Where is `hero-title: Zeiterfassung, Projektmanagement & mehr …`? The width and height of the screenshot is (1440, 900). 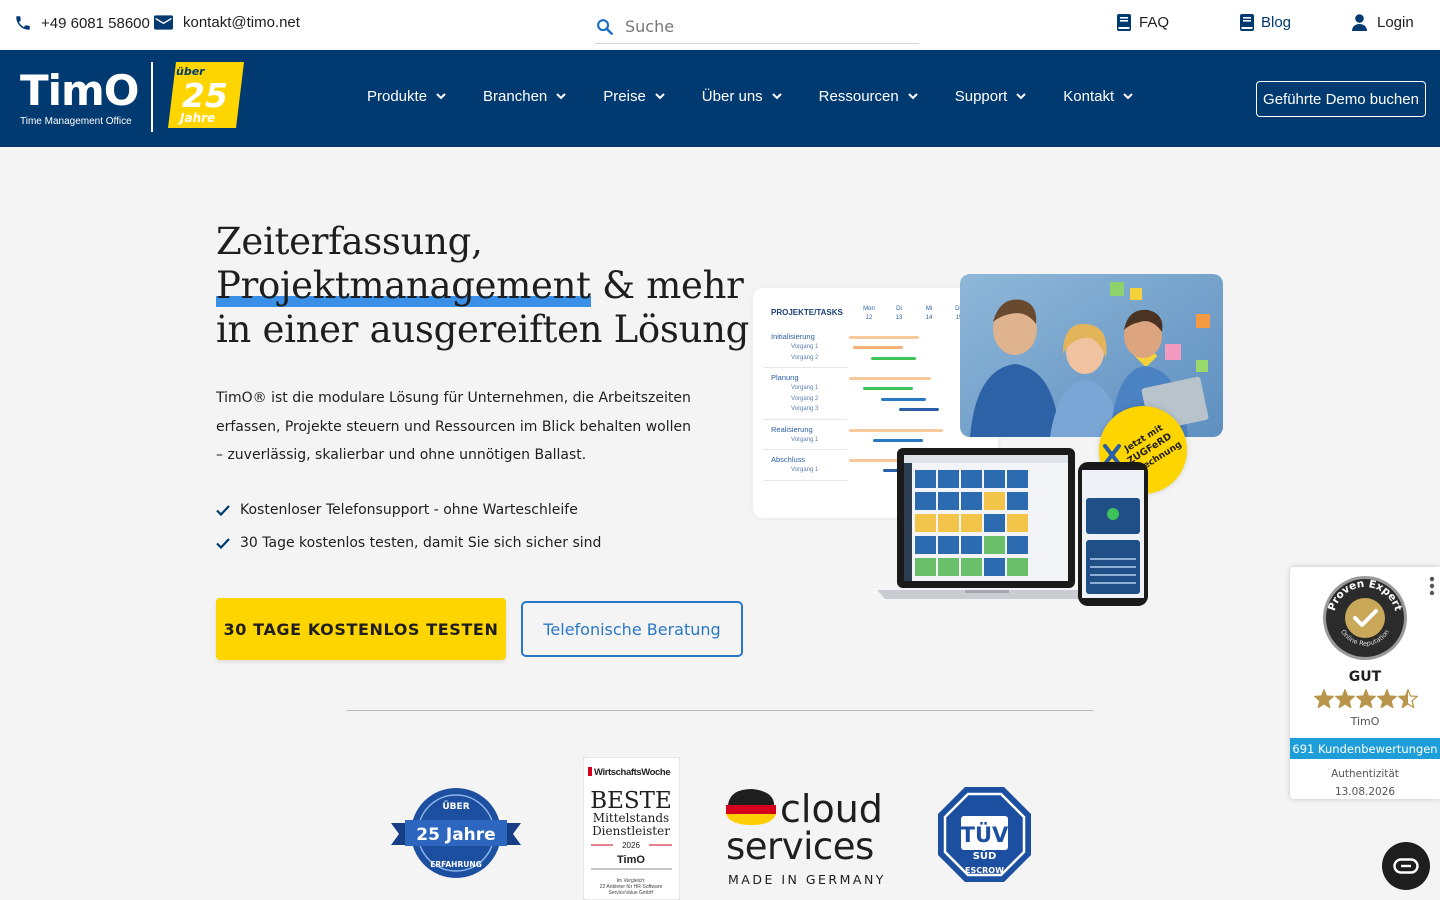 hero-title: Zeiterfassung, Projektmanagement & mehr … is located at coordinates (482, 286).